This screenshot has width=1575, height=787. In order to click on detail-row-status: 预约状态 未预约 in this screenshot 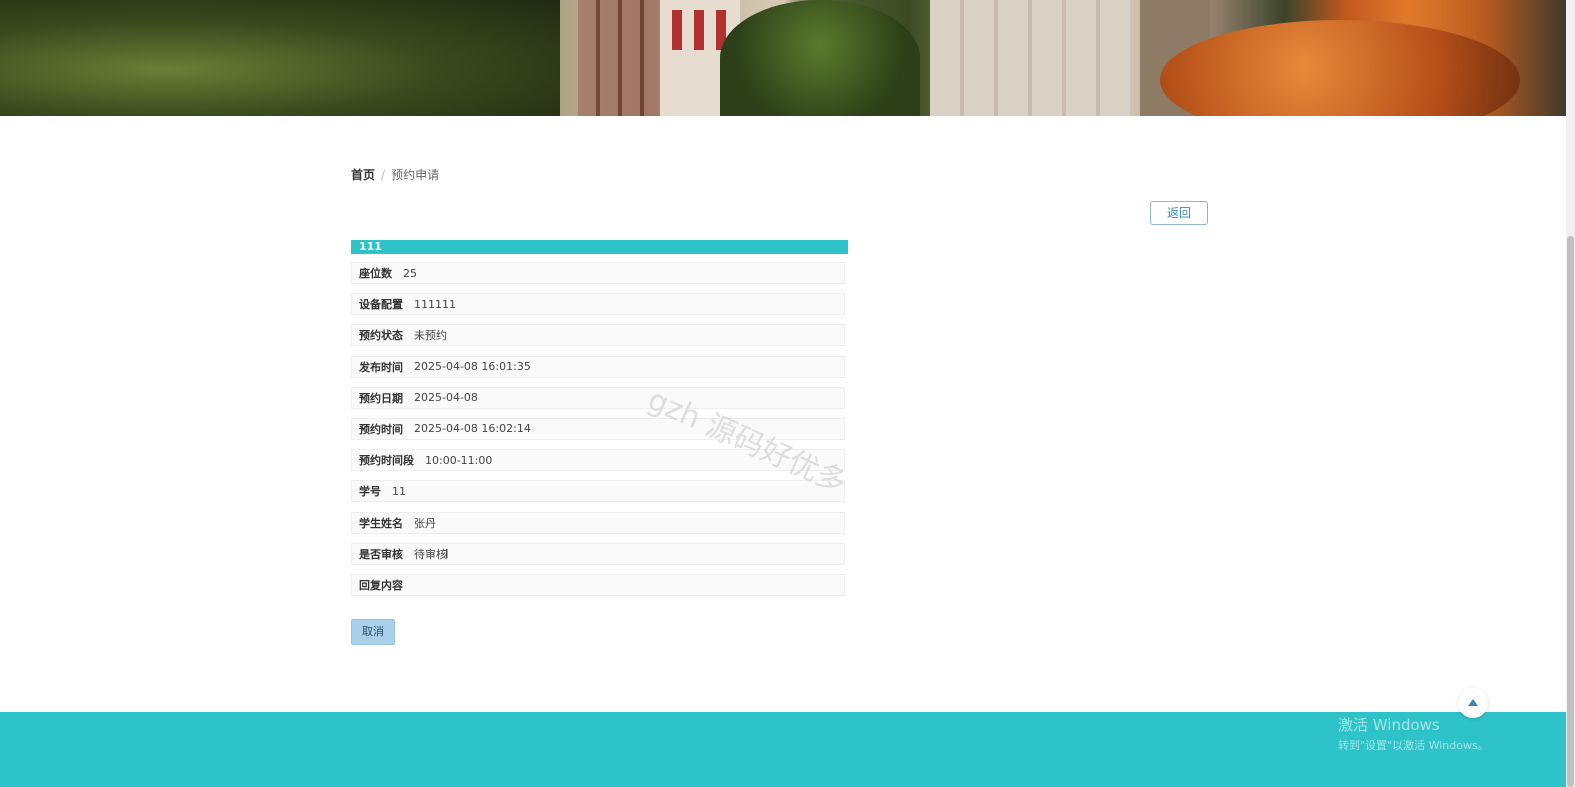, I will do `click(598, 335)`.